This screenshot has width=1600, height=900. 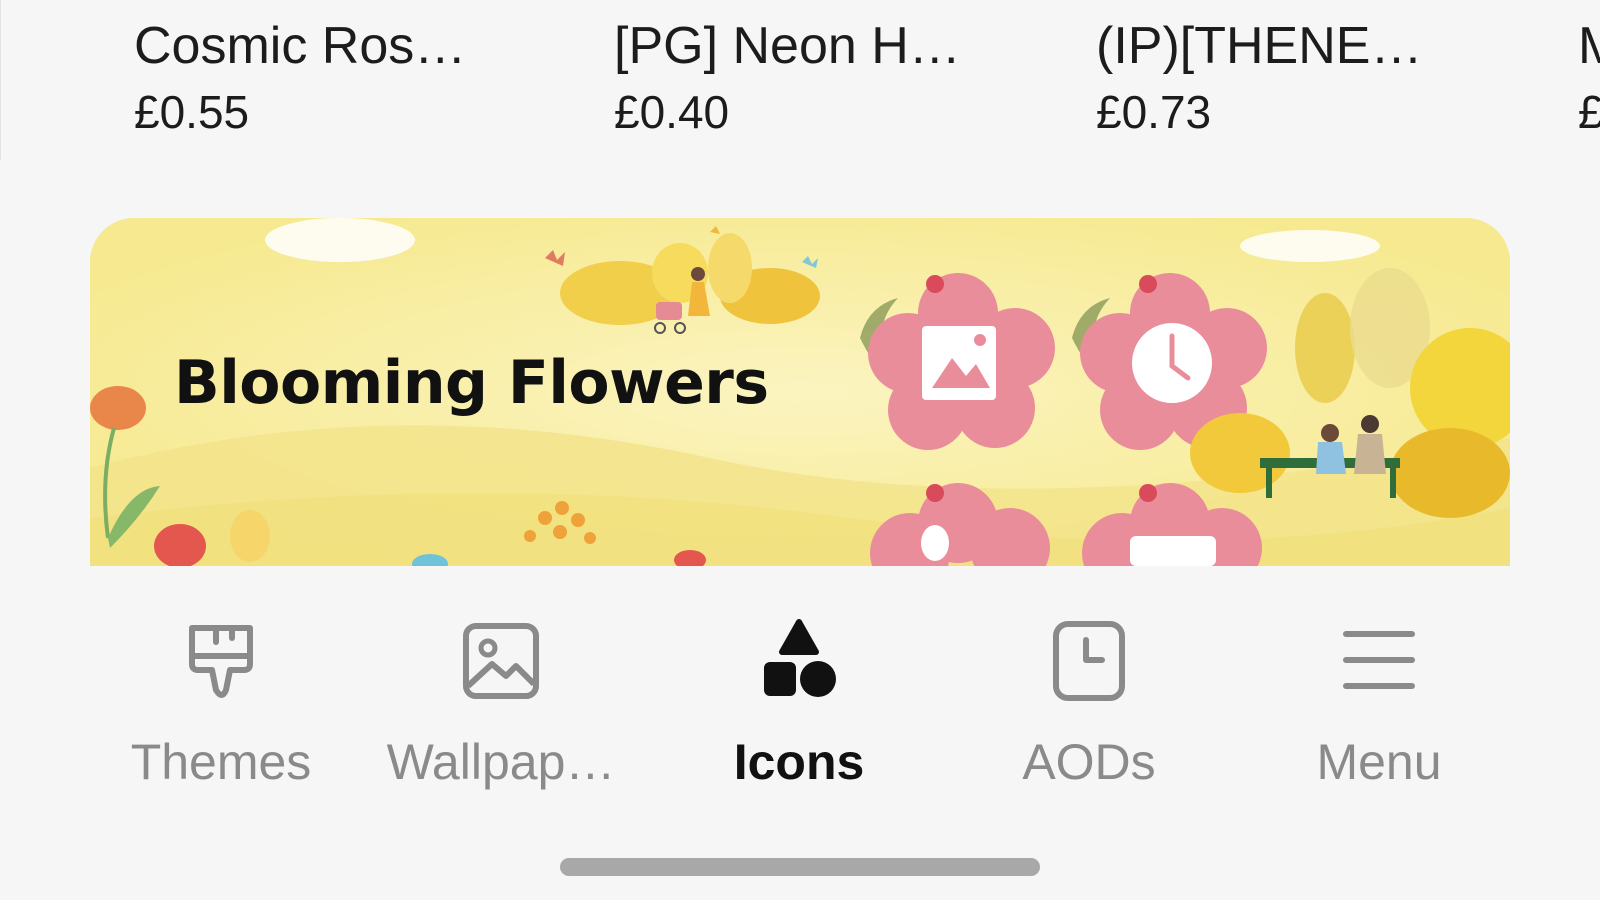 I want to click on product-price: £0.40, so click(x=672, y=112).